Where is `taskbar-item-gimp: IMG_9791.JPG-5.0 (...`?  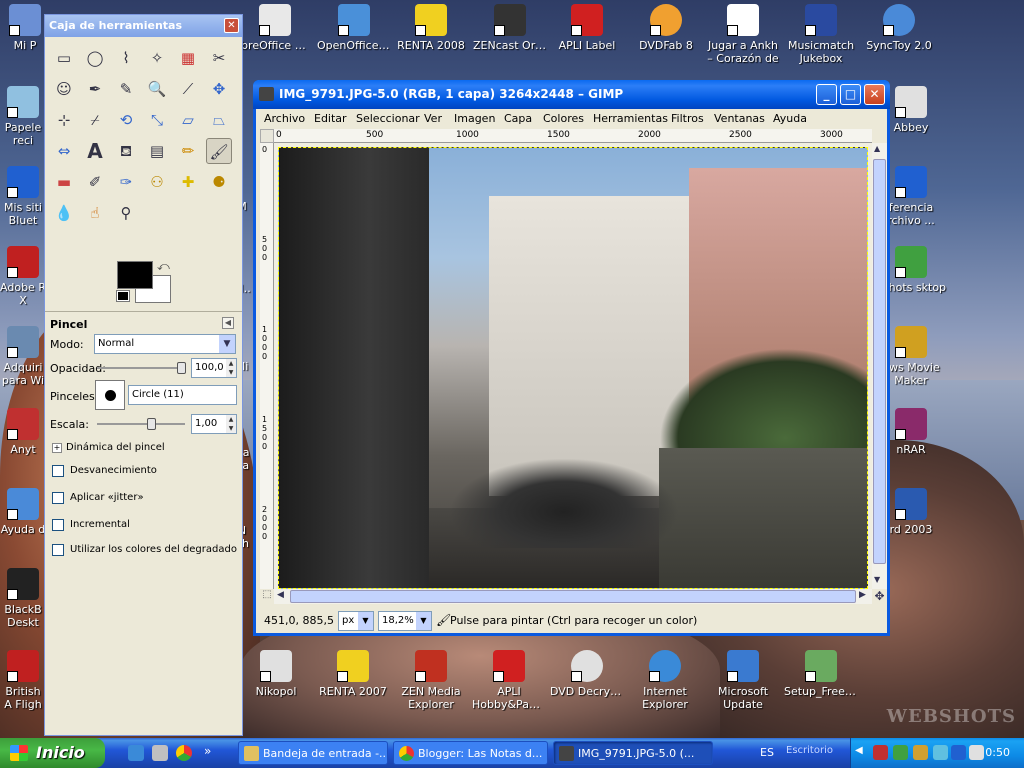 taskbar-item-gimp: IMG_9791.JPG-5.0 (... is located at coordinates (633, 753).